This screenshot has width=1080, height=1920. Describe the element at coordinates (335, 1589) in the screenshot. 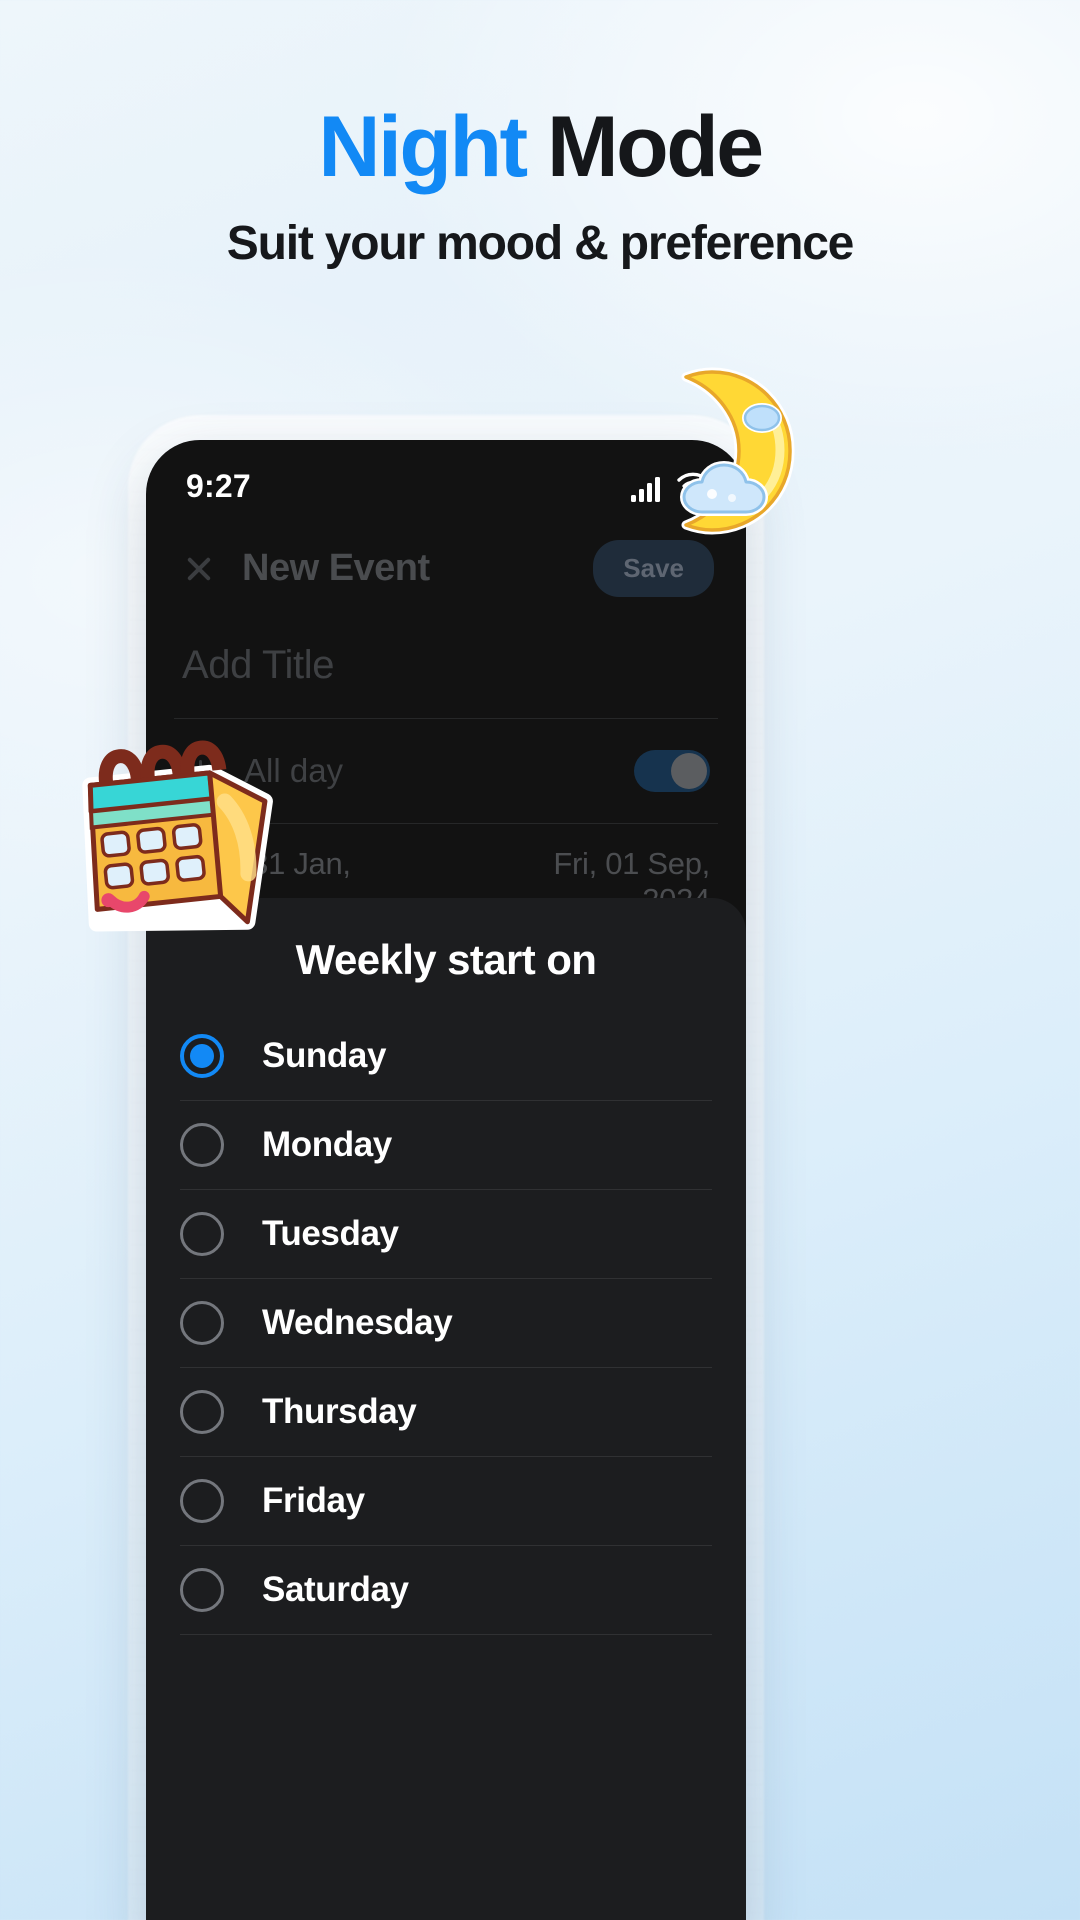

I see `weekday-option-label: Saturday` at that location.